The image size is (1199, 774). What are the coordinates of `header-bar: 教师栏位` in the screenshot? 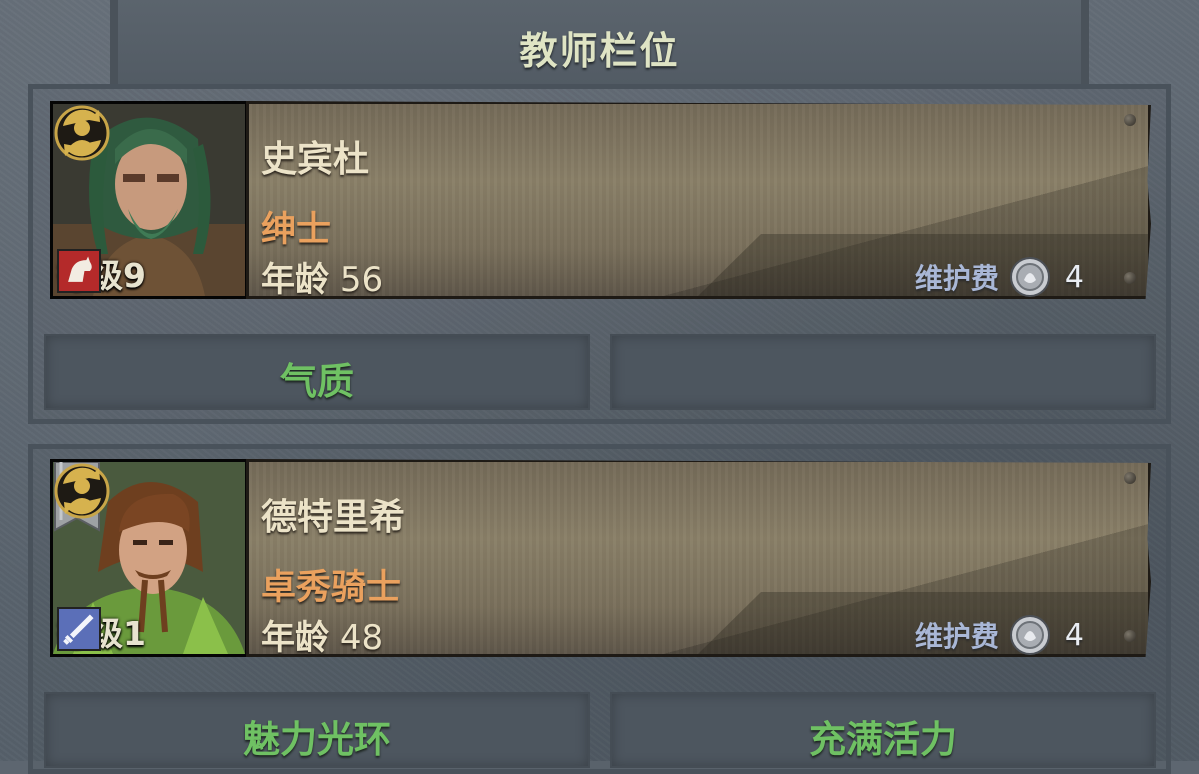 It's located at (599, 43).